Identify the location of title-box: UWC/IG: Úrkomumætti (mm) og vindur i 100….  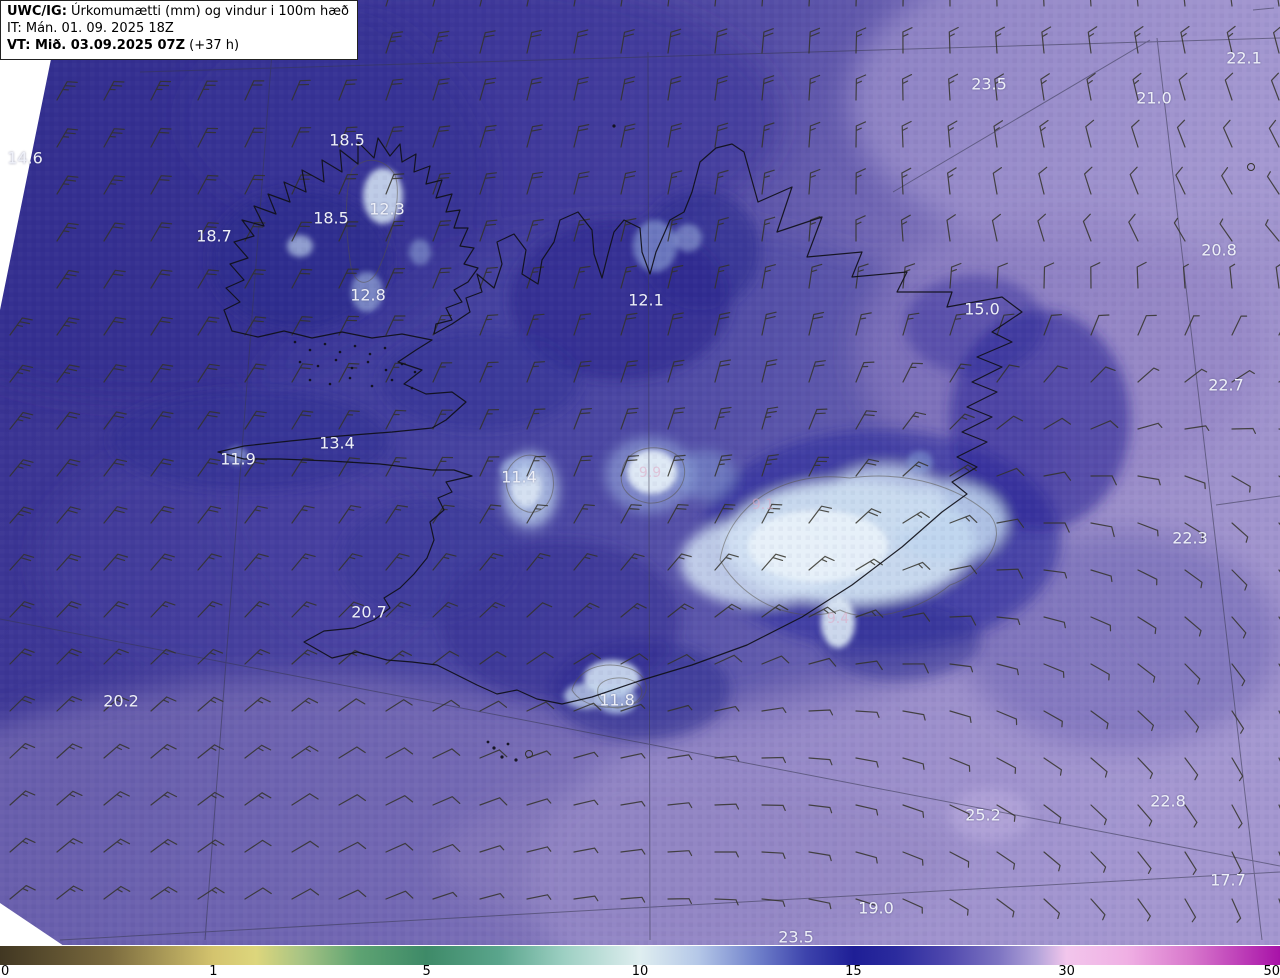
(179, 30).